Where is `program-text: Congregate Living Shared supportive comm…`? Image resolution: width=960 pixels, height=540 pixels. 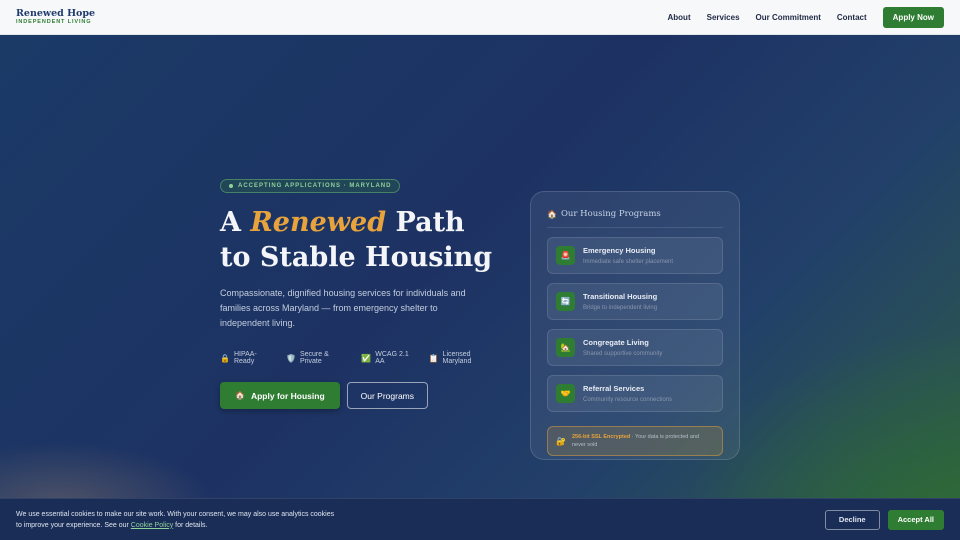
program-text: Congregate Living Shared supportive comm… is located at coordinates (622, 347).